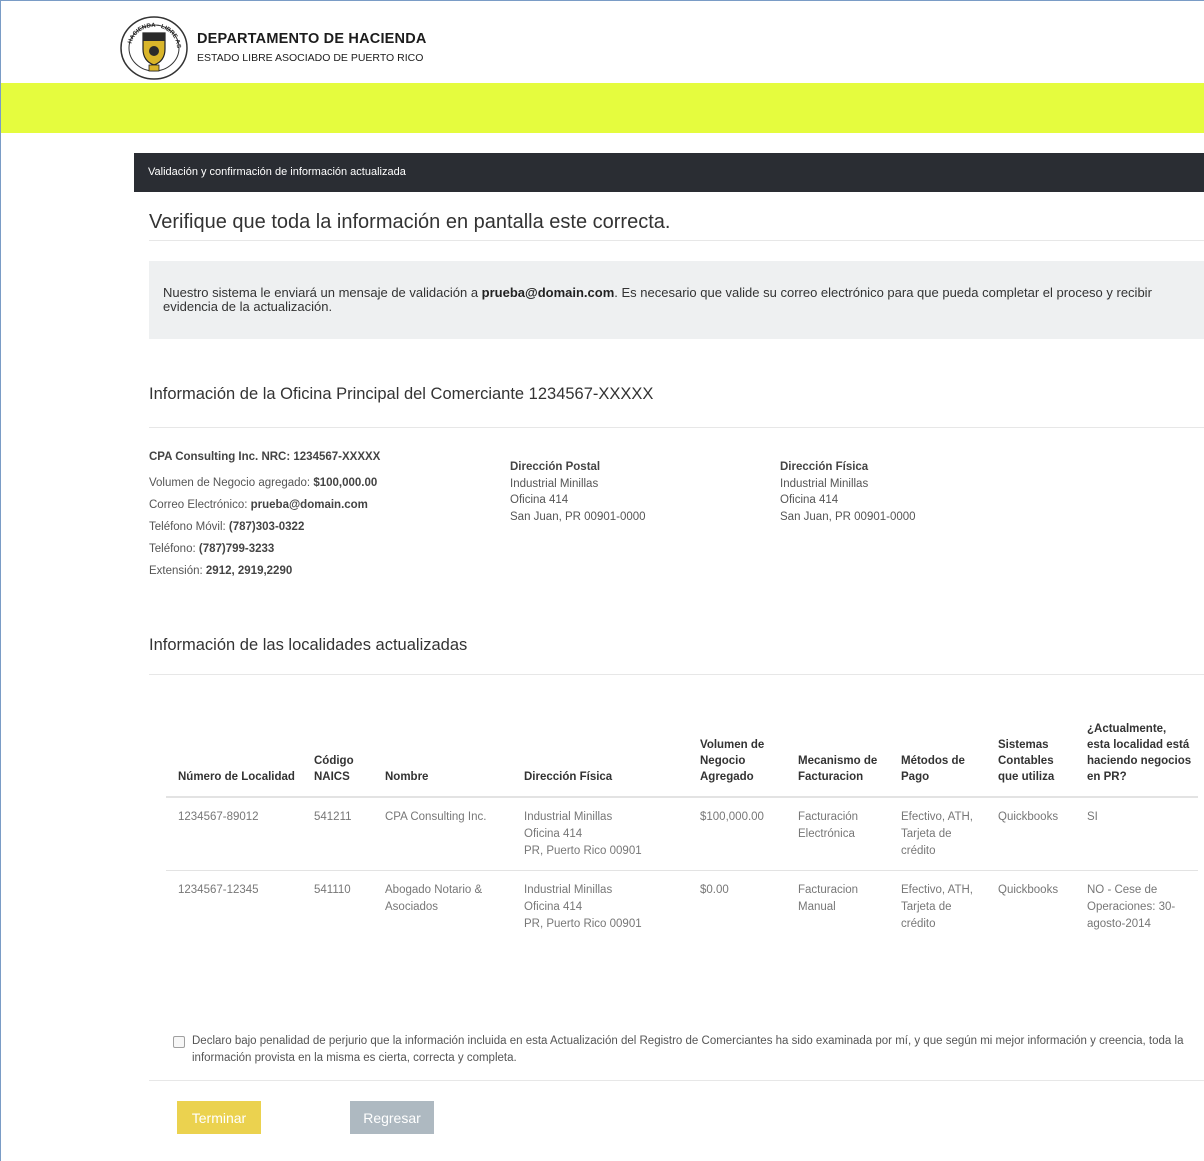 This screenshot has width=1204, height=1161. What do you see at coordinates (177, 571) in the screenshot?
I see `field-label: Extensión:` at bounding box center [177, 571].